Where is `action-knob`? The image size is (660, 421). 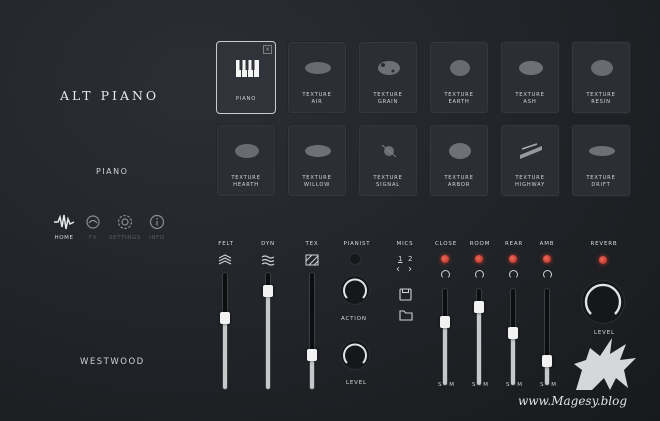 action-knob is located at coordinates (355, 290).